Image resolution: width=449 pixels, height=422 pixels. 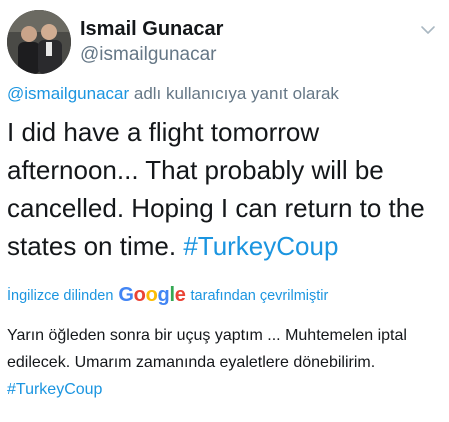 What do you see at coordinates (148, 55) in the screenshot?
I see `user-handle: @ismailgunacar` at bounding box center [148, 55].